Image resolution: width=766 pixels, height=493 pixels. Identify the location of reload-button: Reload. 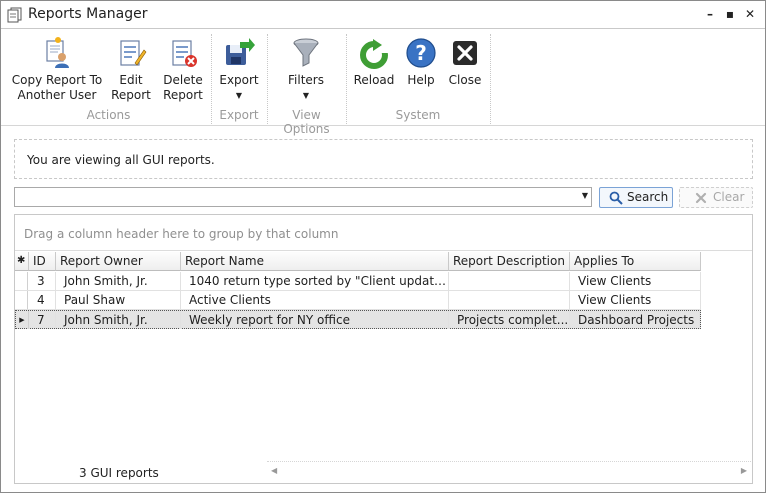
(374, 68).